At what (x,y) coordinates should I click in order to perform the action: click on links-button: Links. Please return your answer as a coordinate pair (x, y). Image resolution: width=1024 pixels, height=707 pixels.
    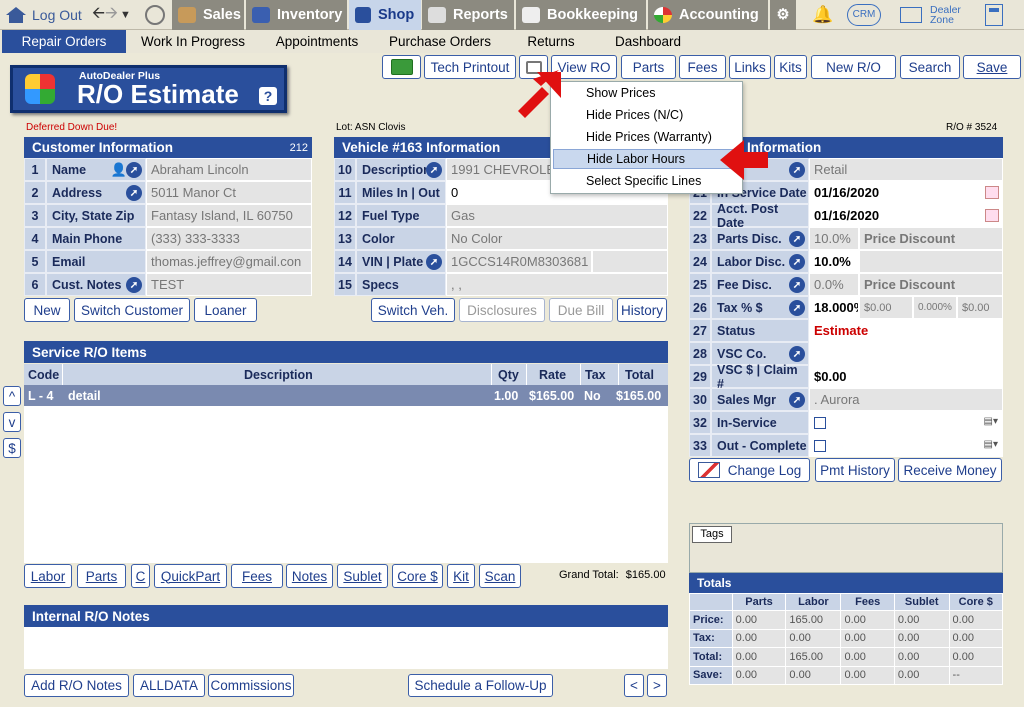
    Looking at the image, I should click on (750, 67).